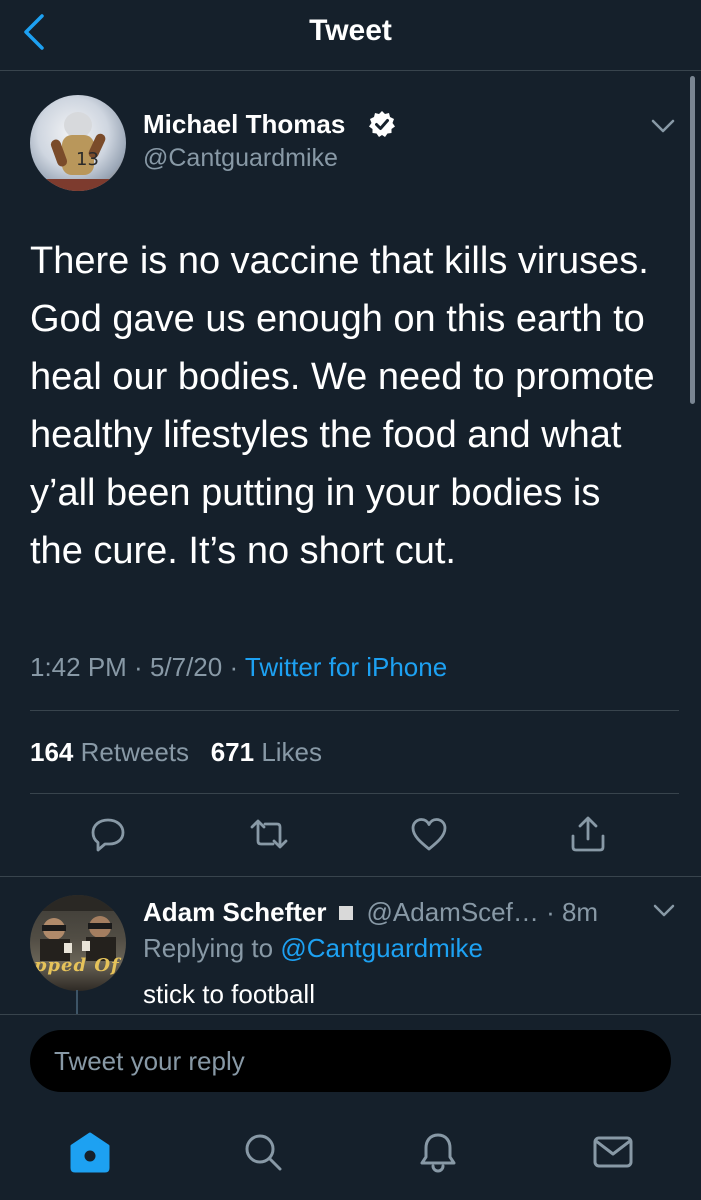 The image size is (701, 1200). I want to click on top-nav-bar: Tweet, so click(350, 35).